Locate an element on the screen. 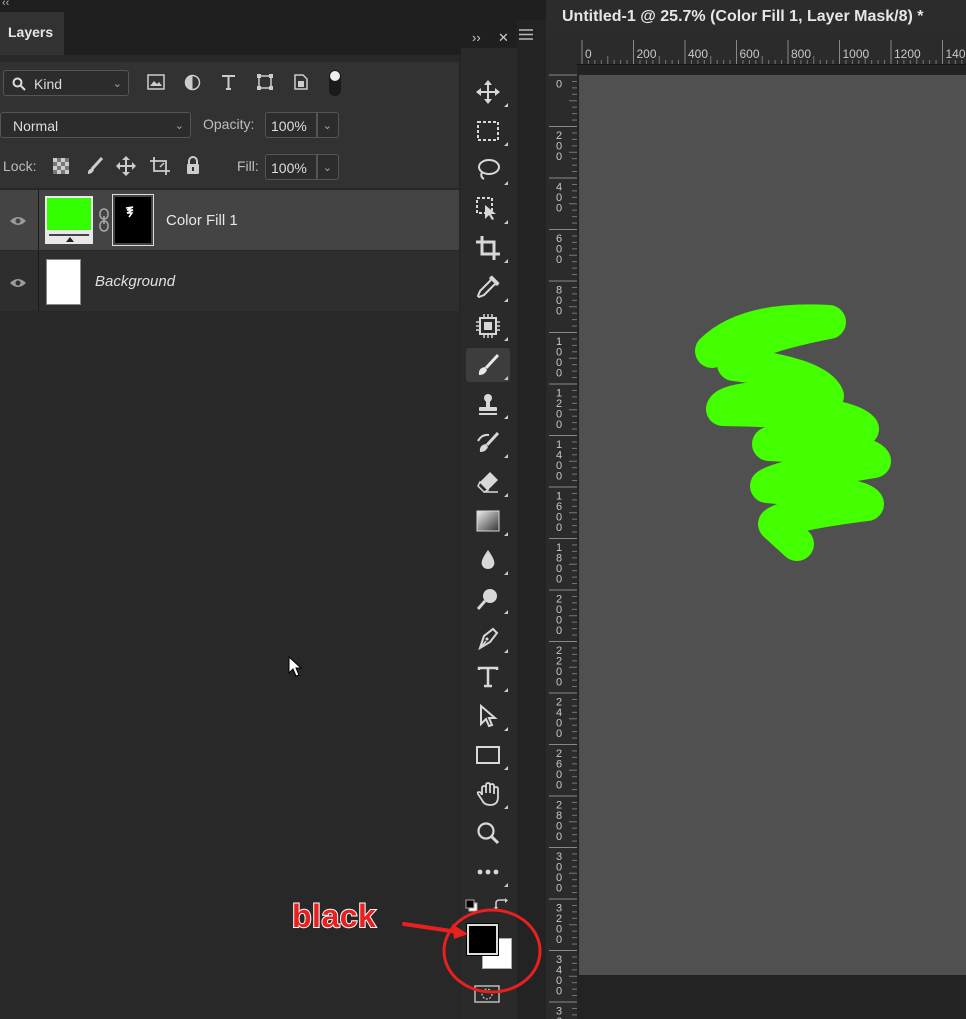  blend-mode-value: Normal is located at coordinates (36, 126).